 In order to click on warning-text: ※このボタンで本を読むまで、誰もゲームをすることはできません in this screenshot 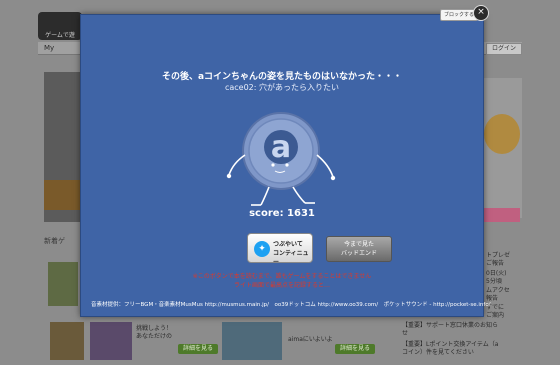, I will do `click(282, 276)`.